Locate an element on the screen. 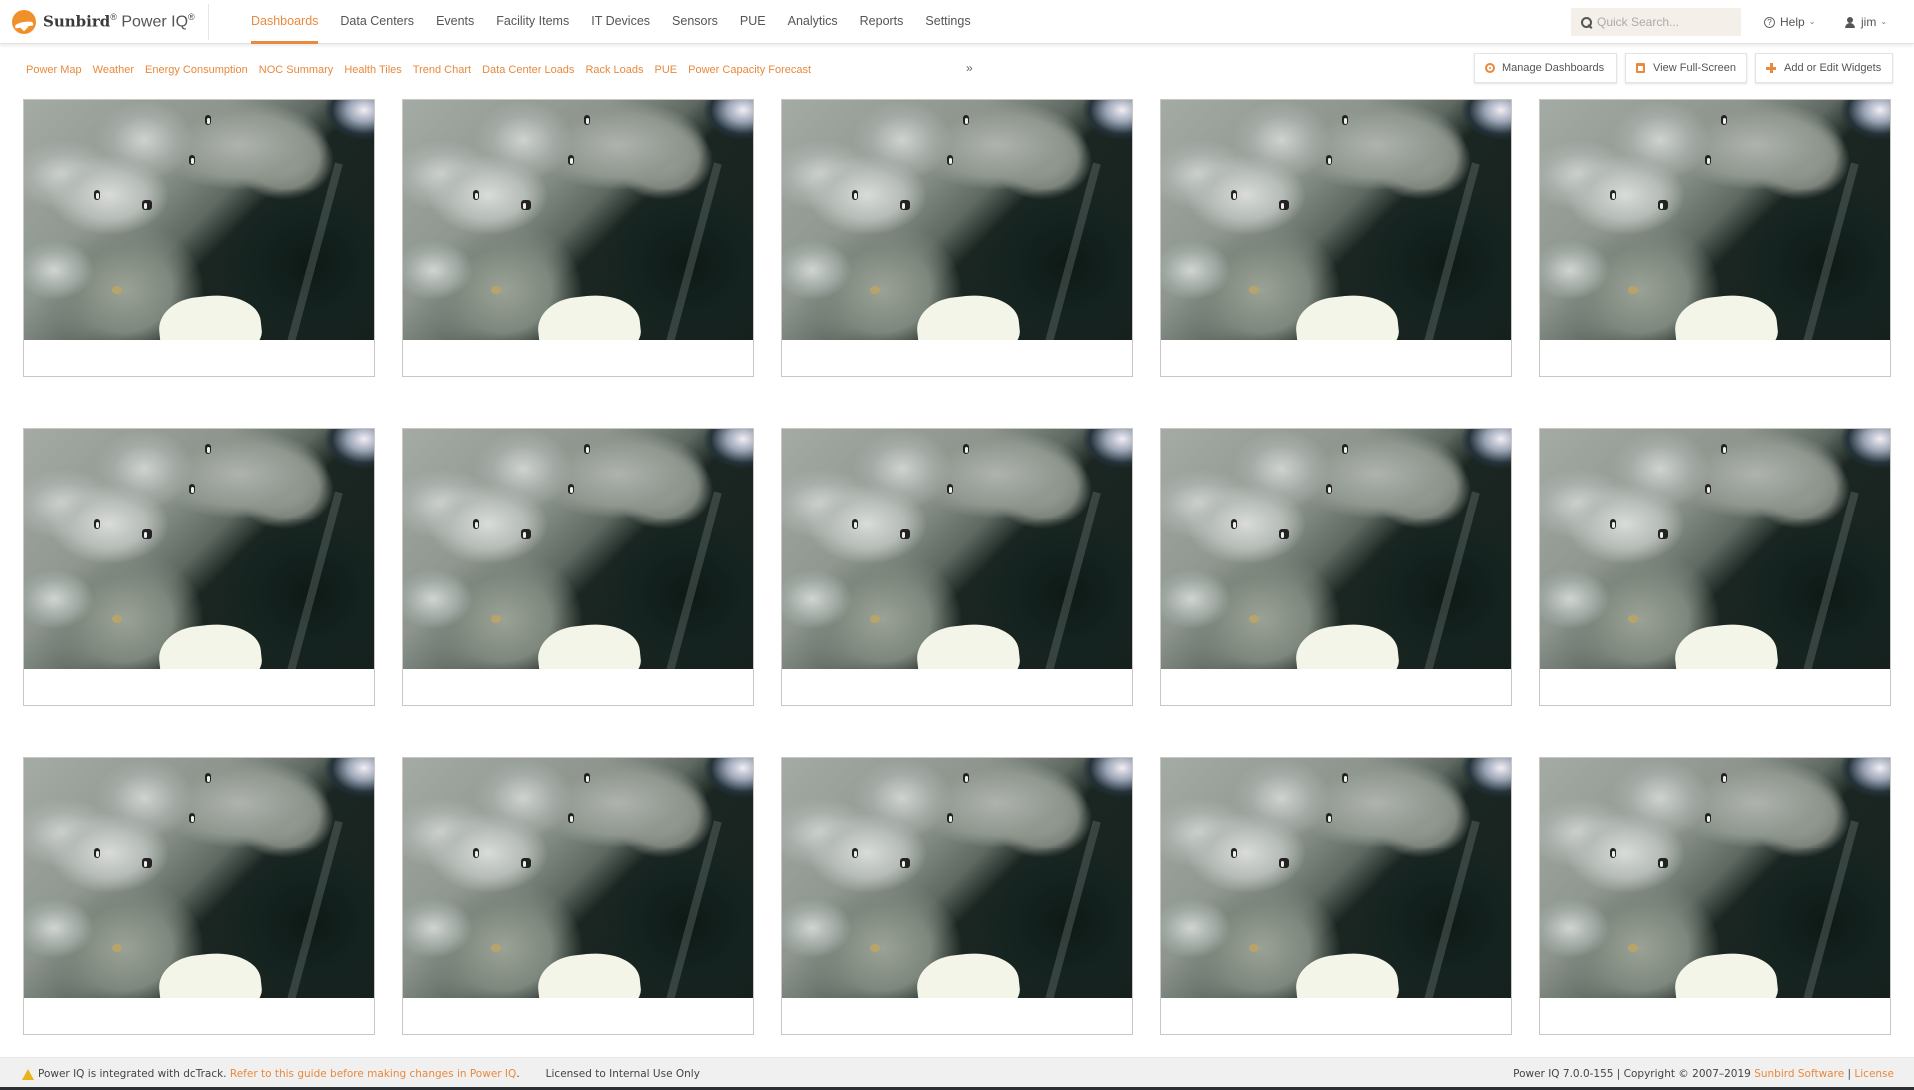 This screenshot has width=1914, height=1090. header-divider is located at coordinates (208, 22).